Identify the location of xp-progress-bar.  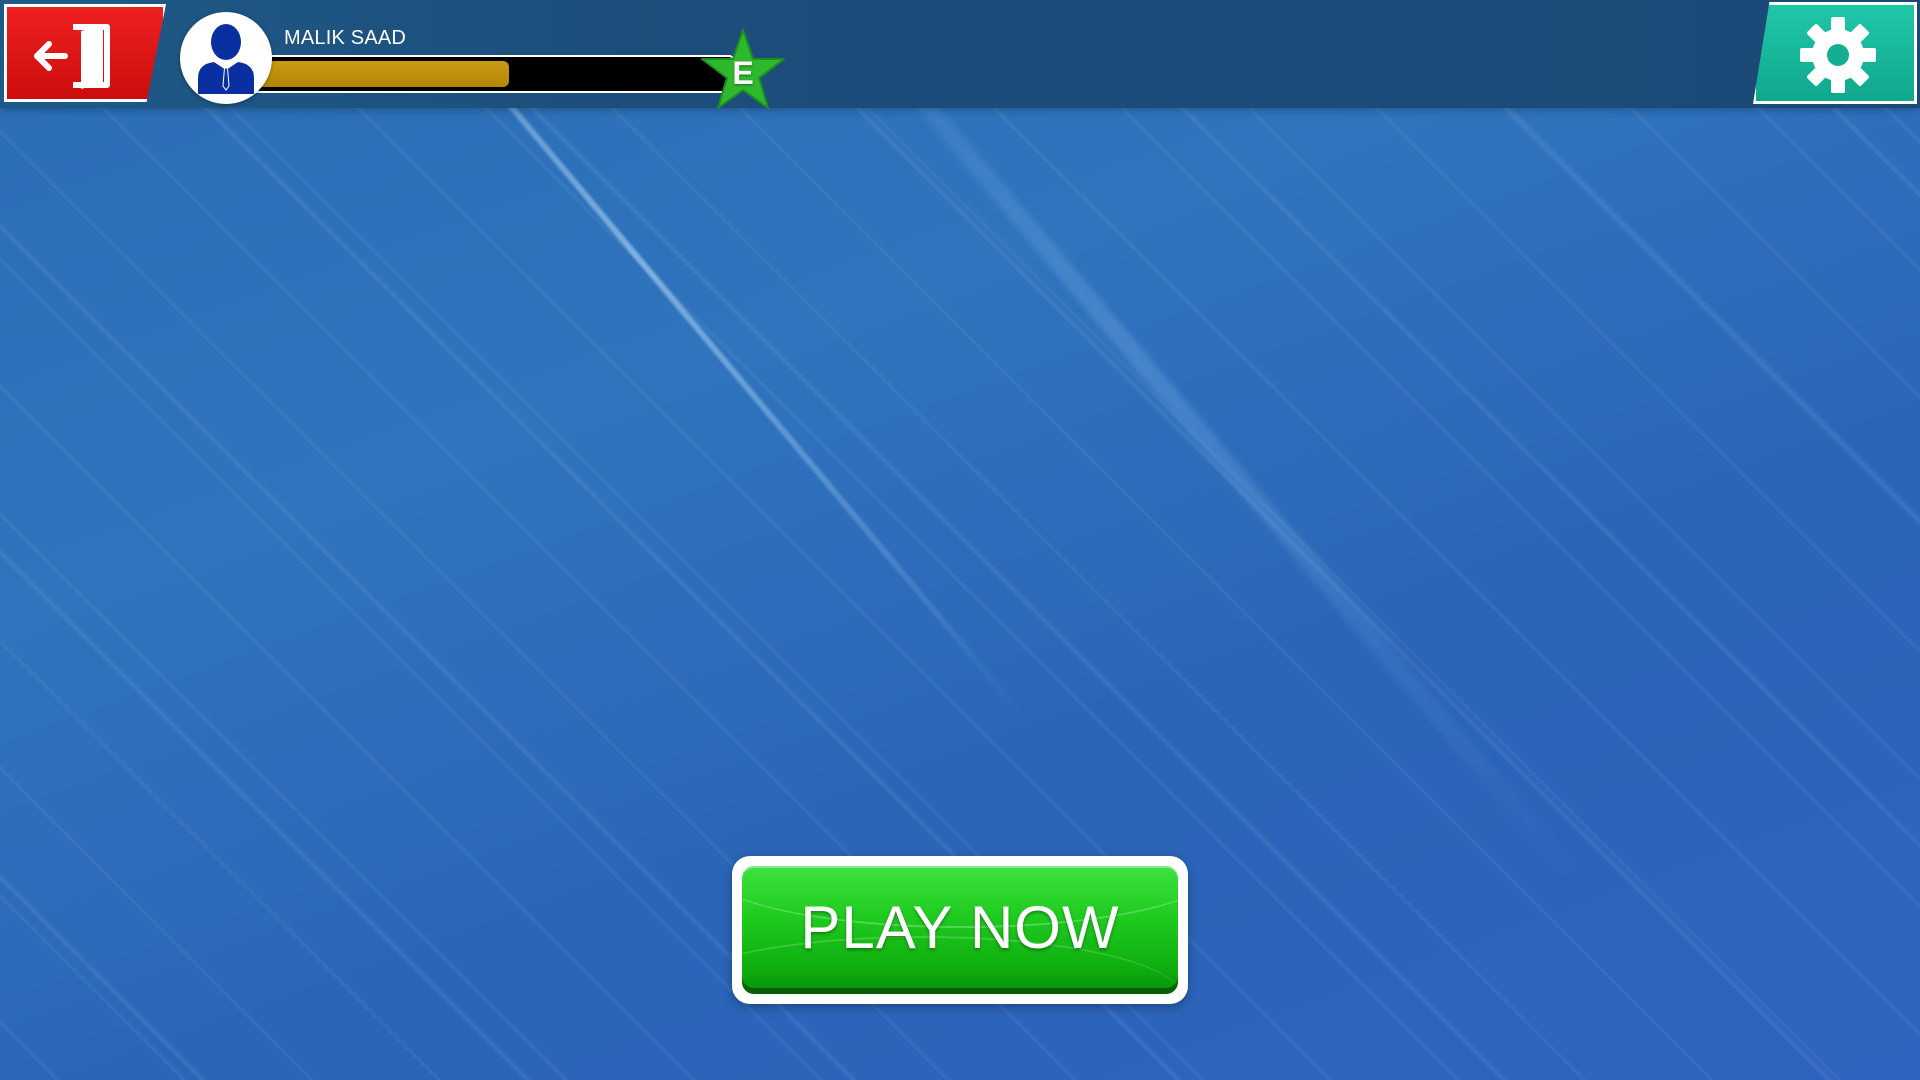
(495, 74).